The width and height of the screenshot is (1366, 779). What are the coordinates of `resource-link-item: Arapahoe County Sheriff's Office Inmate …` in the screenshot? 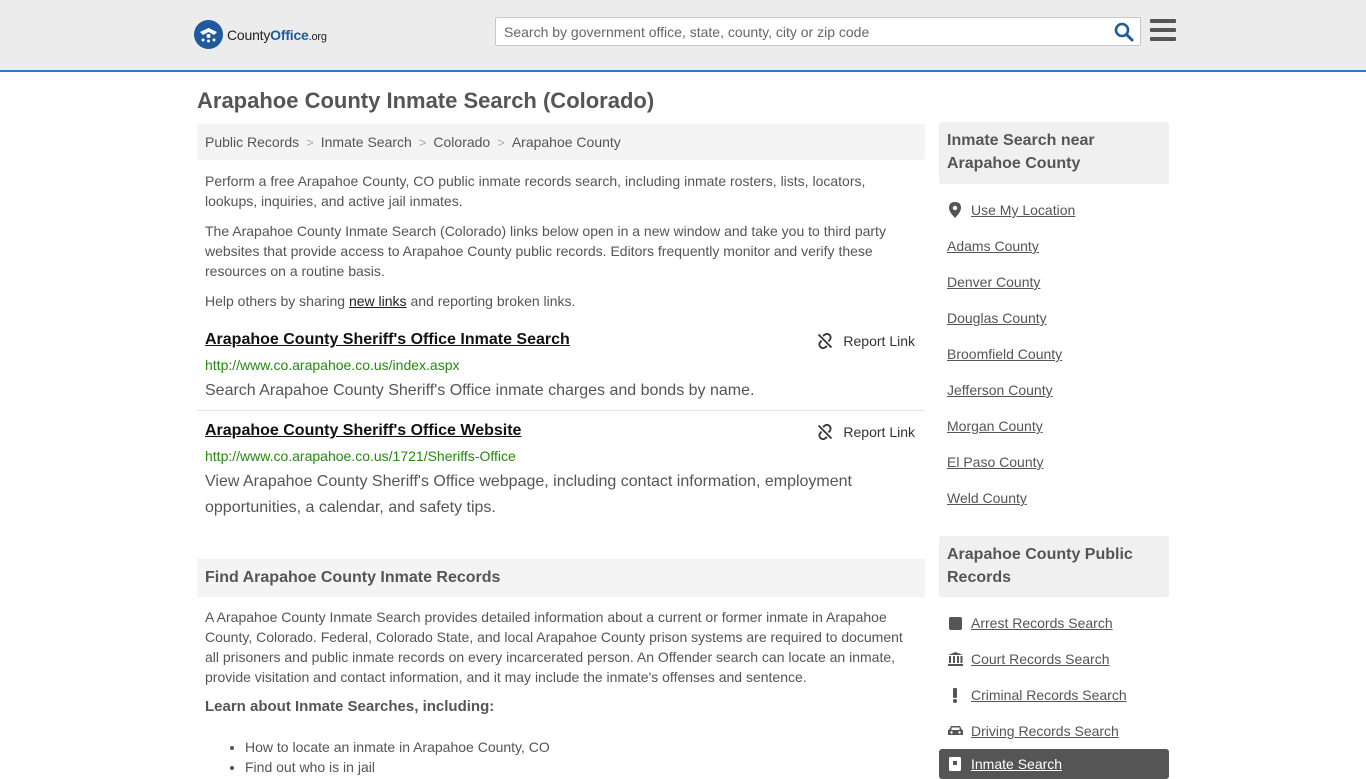 It's located at (561, 371).